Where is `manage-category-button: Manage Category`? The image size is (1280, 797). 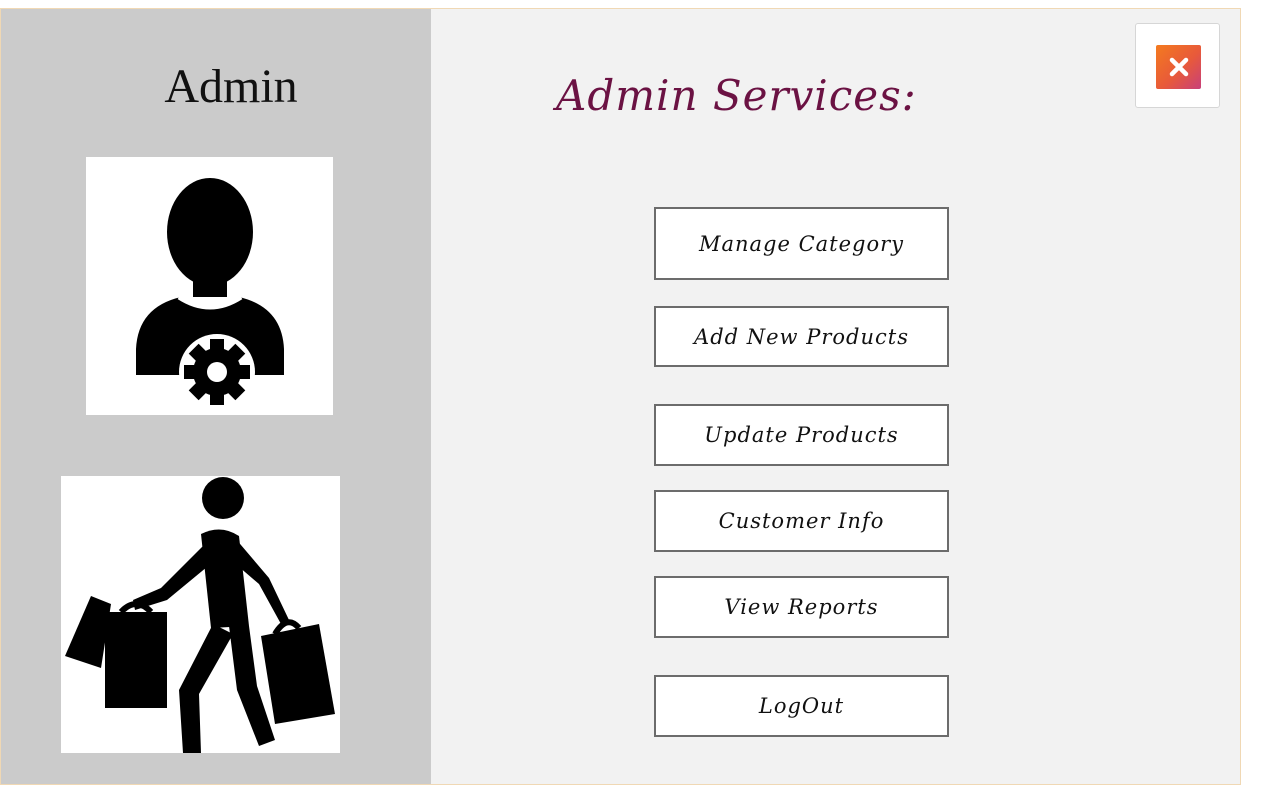
manage-category-button: Manage Category is located at coordinates (801, 243).